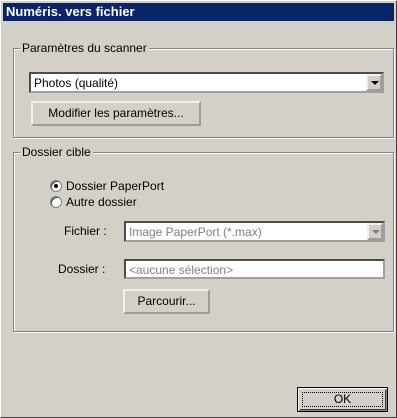 Image resolution: width=397 pixels, height=418 pixels. I want to click on radio-paperport-button, so click(56, 186).